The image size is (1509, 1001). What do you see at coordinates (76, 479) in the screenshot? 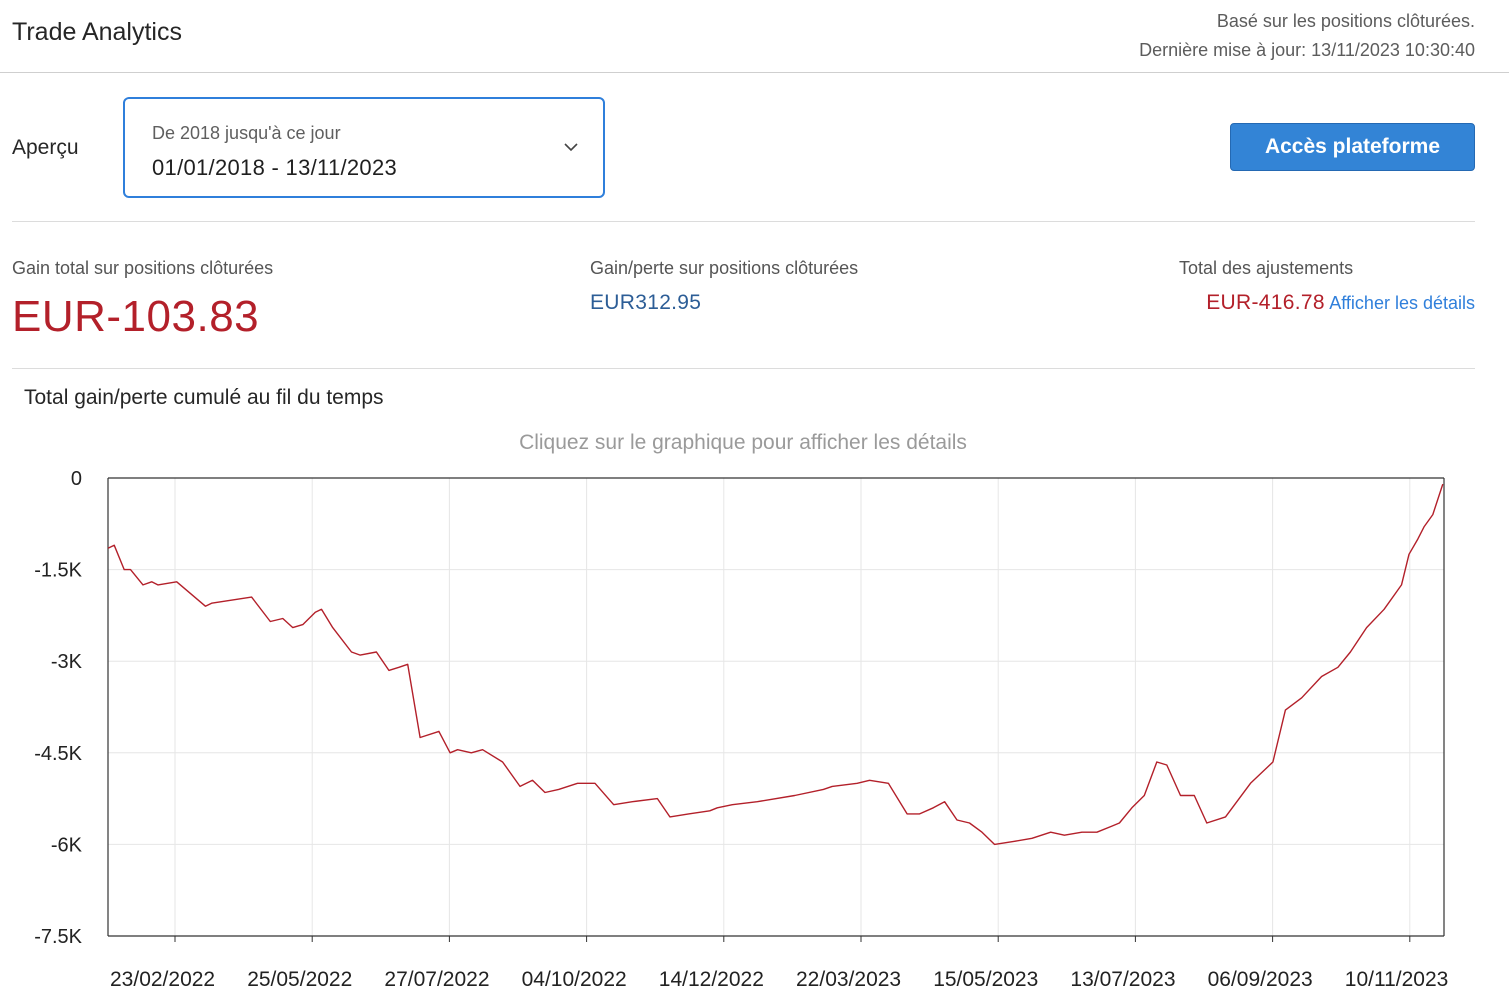
I see `y-tick-label: 0` at bounding box center [76, 479].